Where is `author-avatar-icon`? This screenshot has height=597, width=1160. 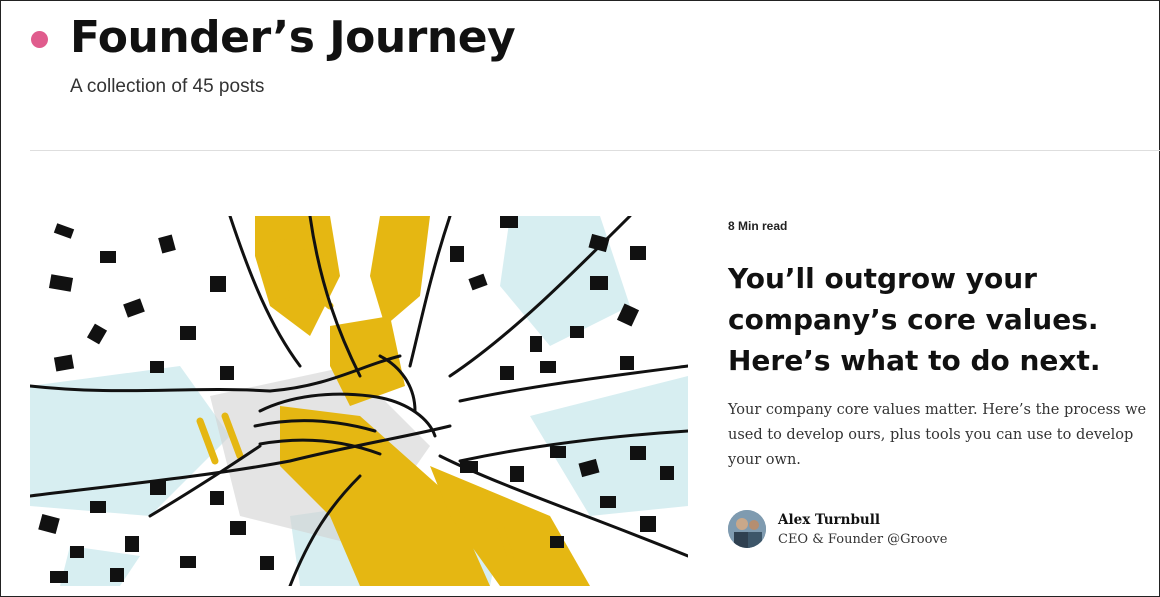
author-avatar-icon is located at coordinates (747, 529).